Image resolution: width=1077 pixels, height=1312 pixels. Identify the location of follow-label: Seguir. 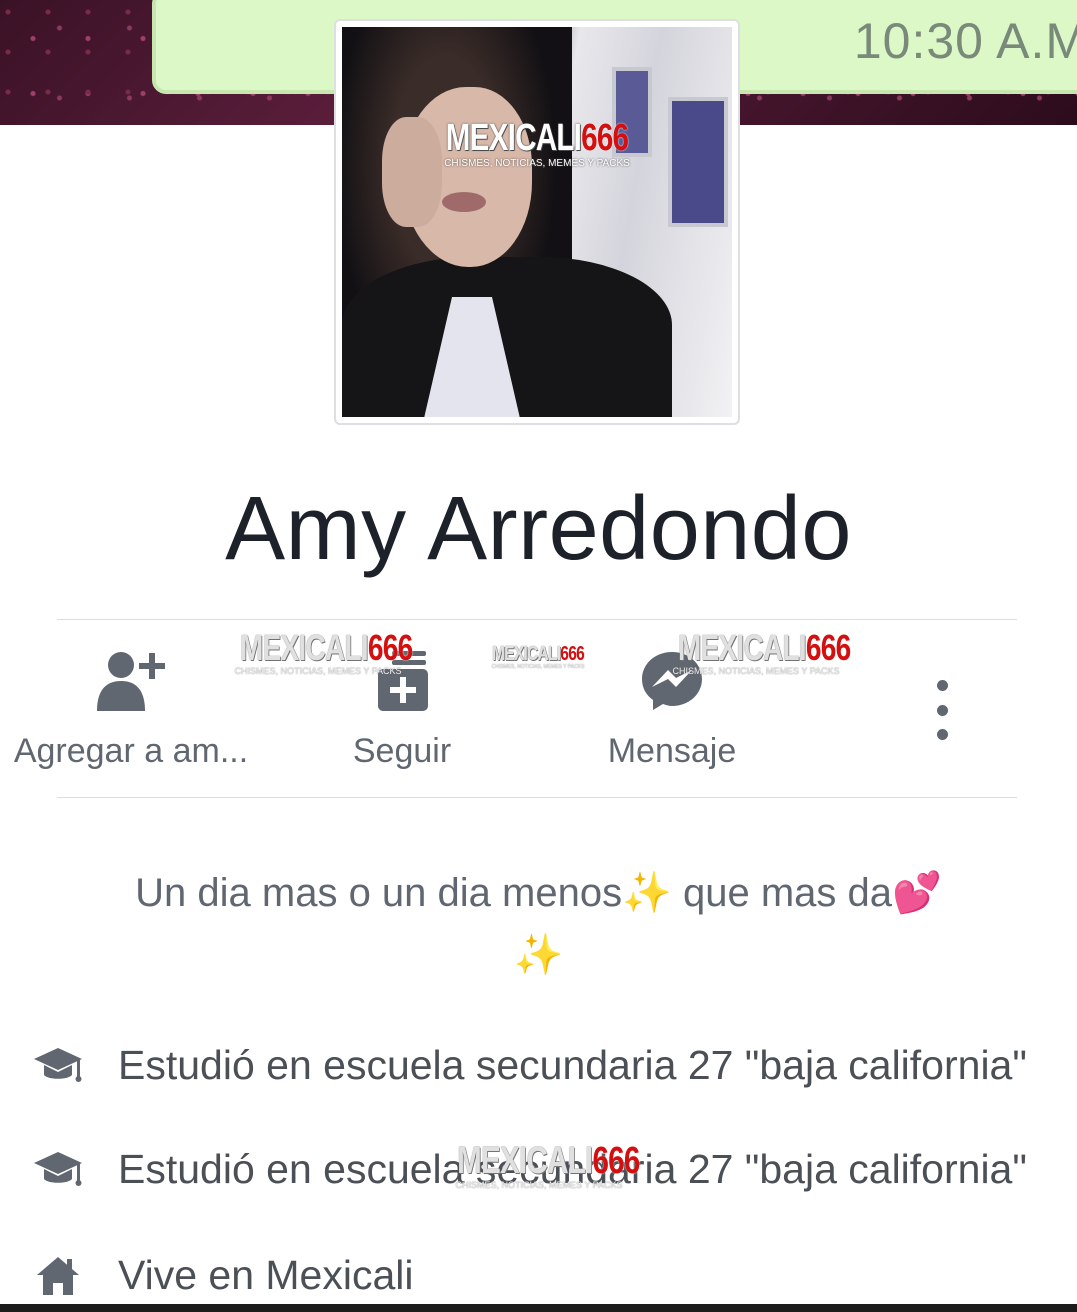
(402, 751).